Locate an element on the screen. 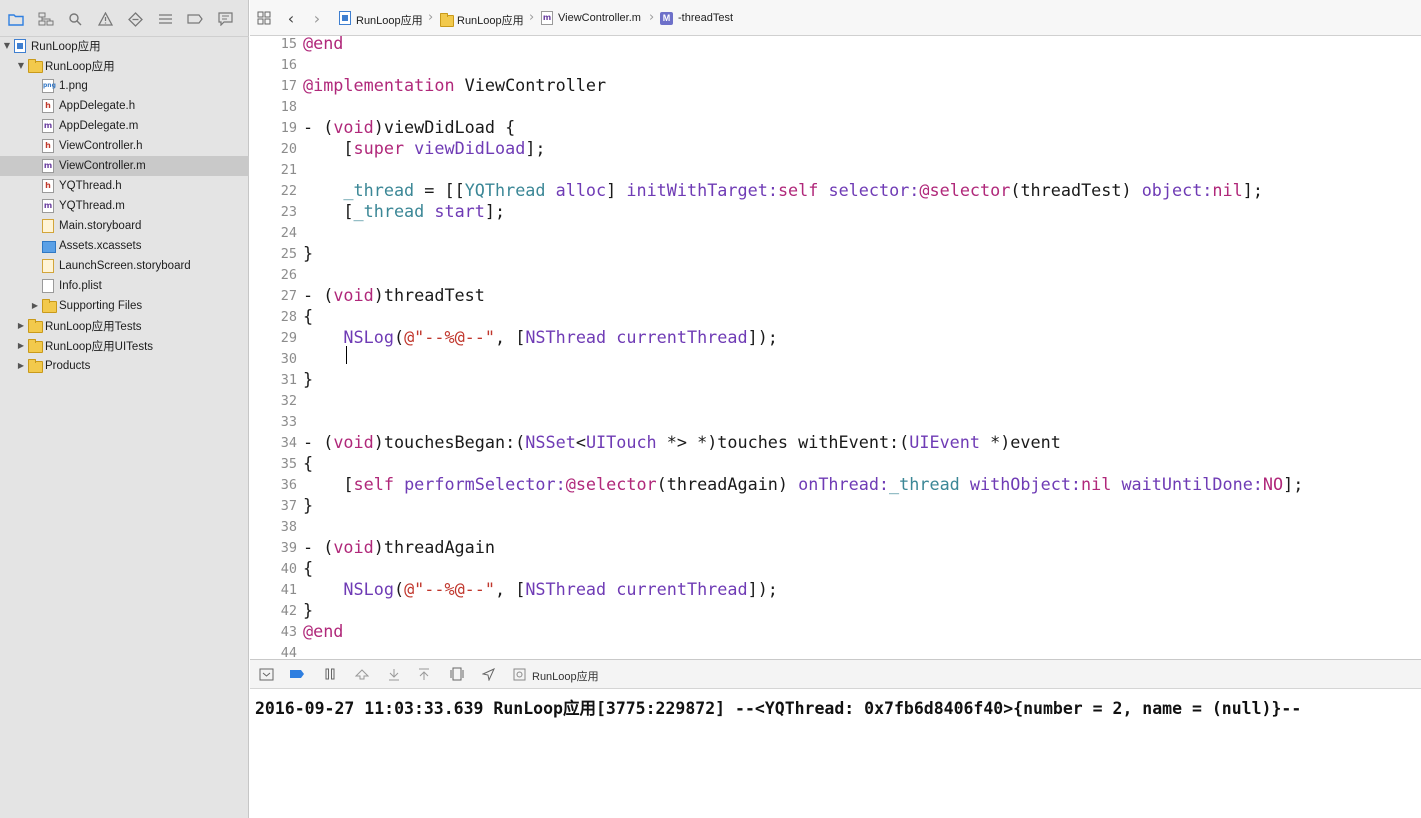 This screenshot has width=1421, height=818. view-hierarchy-icon is located at coordinates (457, 674).